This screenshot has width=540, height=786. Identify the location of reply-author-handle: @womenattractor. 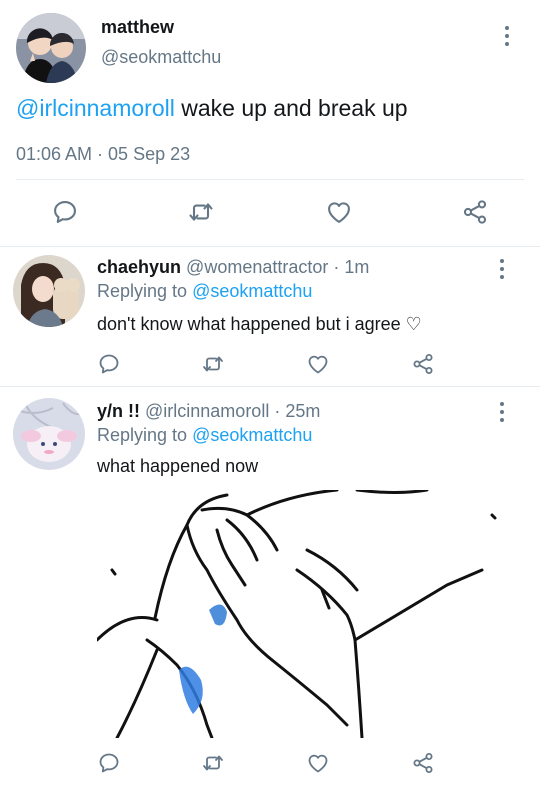
(257, 267).